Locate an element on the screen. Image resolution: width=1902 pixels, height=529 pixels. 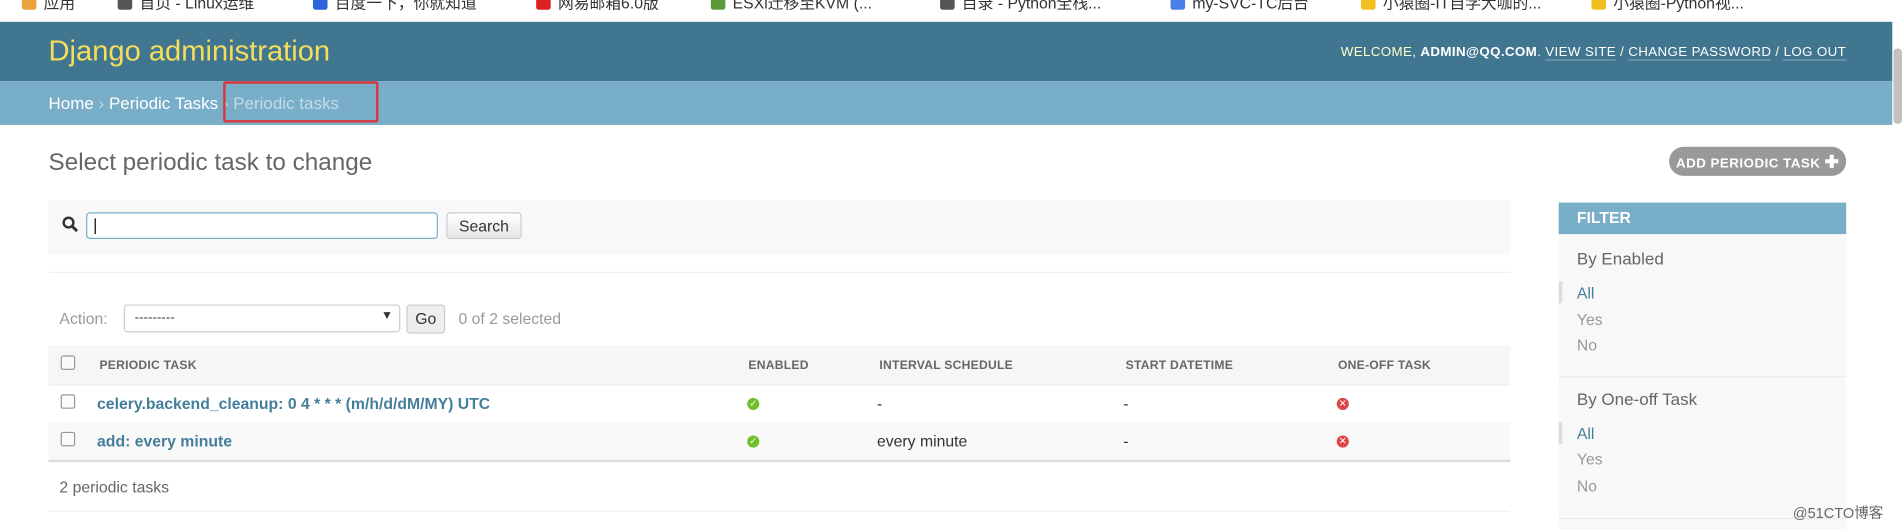
column-header-periodic-task: PERIODIC TASK is located at coordinates (147, 365).